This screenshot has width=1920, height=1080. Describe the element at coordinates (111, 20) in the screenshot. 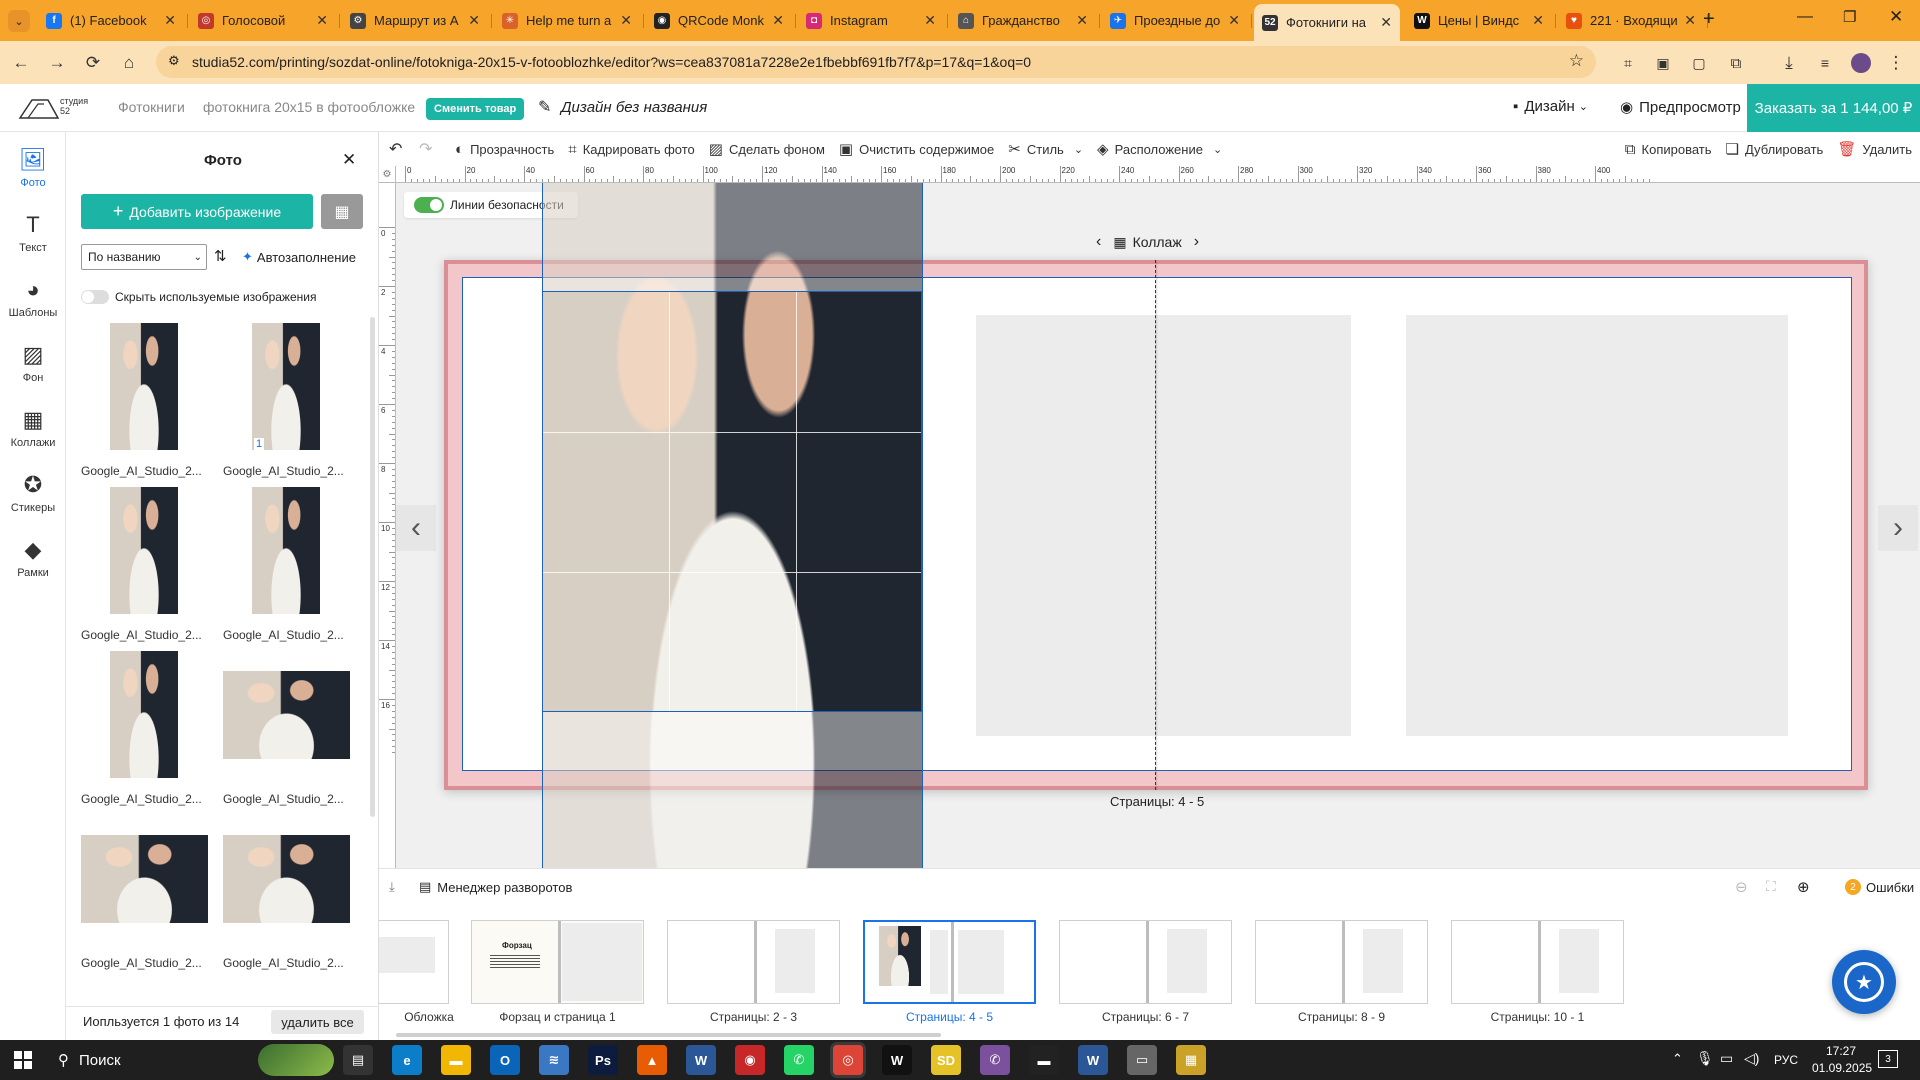

I see `browser-tab: f (1) Facebook ✕` at that location.